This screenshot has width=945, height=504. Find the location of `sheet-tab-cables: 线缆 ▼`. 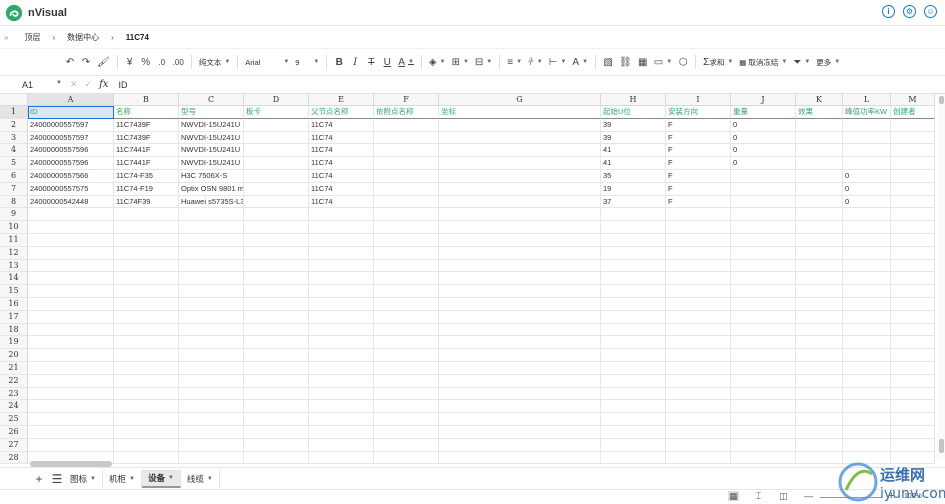

sheet-tab-cables: 线缆 ▼ is located at coordinates (200, 478).